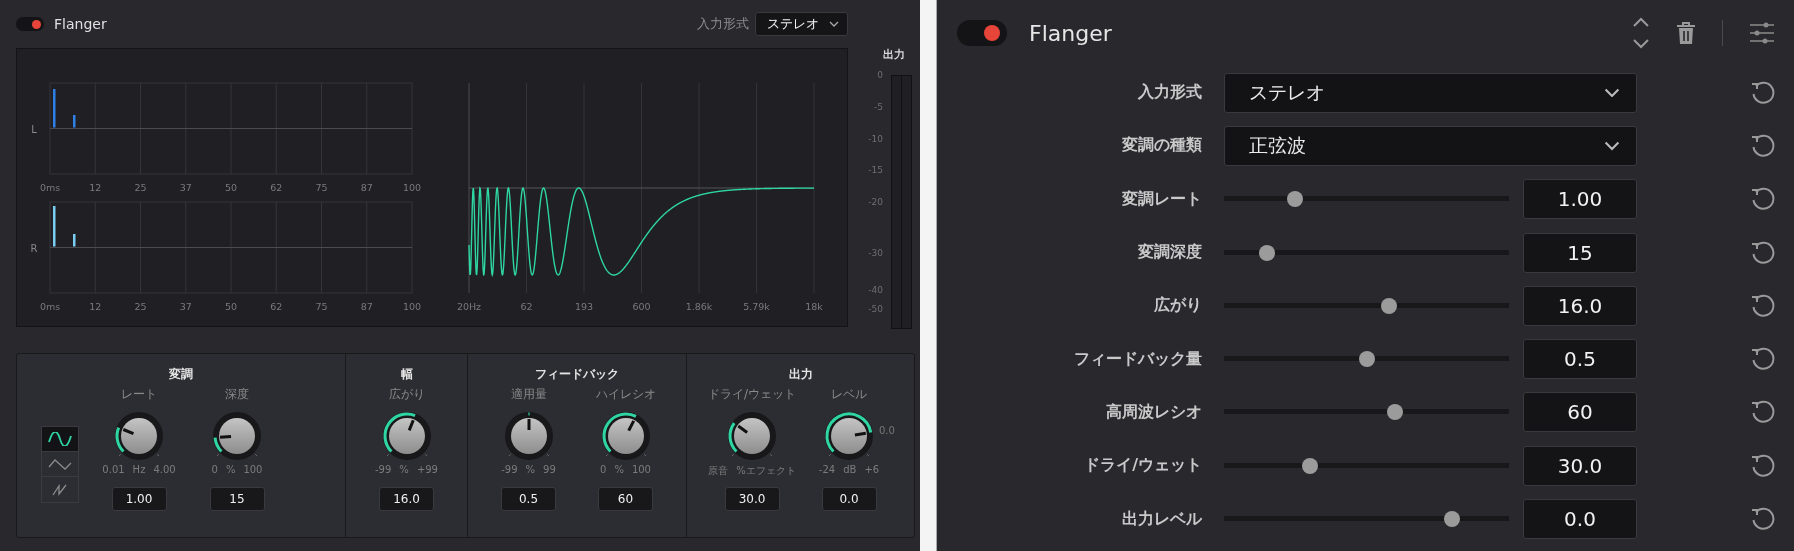 The height and width of the screenshot is (551, 1794). I want to click on meter-scale-label: -15, so click(875, 169).